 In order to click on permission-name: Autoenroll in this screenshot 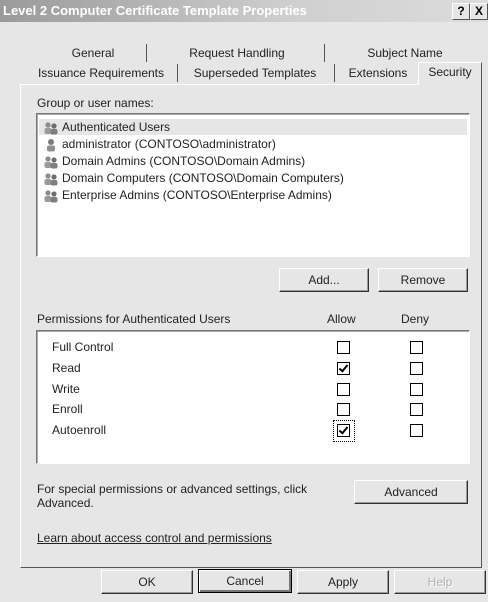, I will do `click(79, 430)`.